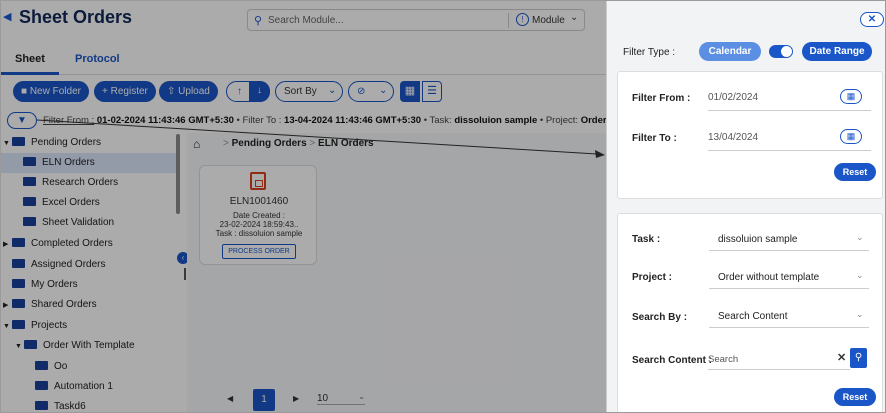  What do you see at coordinates (779, 369) in the screenshot?
I see `search-content-underline` at bounding box center [779, 369].